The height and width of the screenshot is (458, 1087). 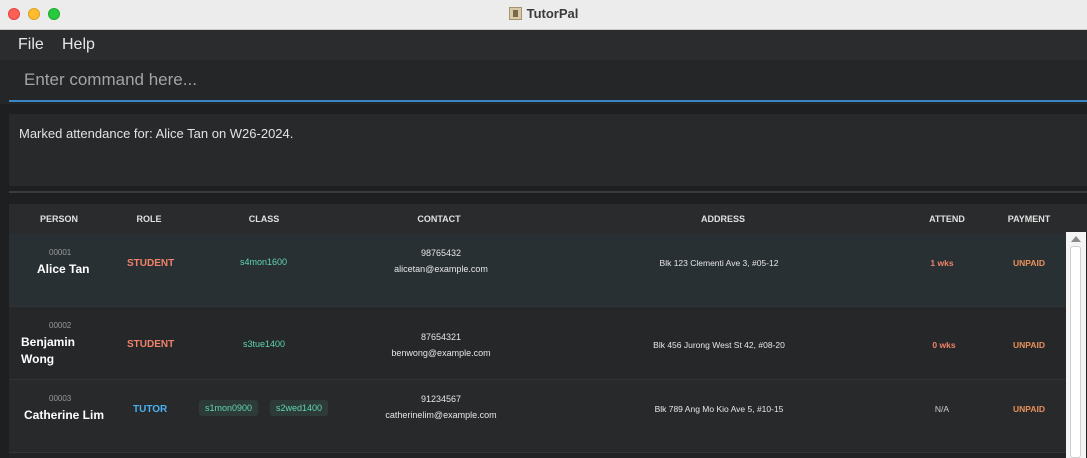 I want to click on class-tag: s3tue1400, so click(x=264, y=344).